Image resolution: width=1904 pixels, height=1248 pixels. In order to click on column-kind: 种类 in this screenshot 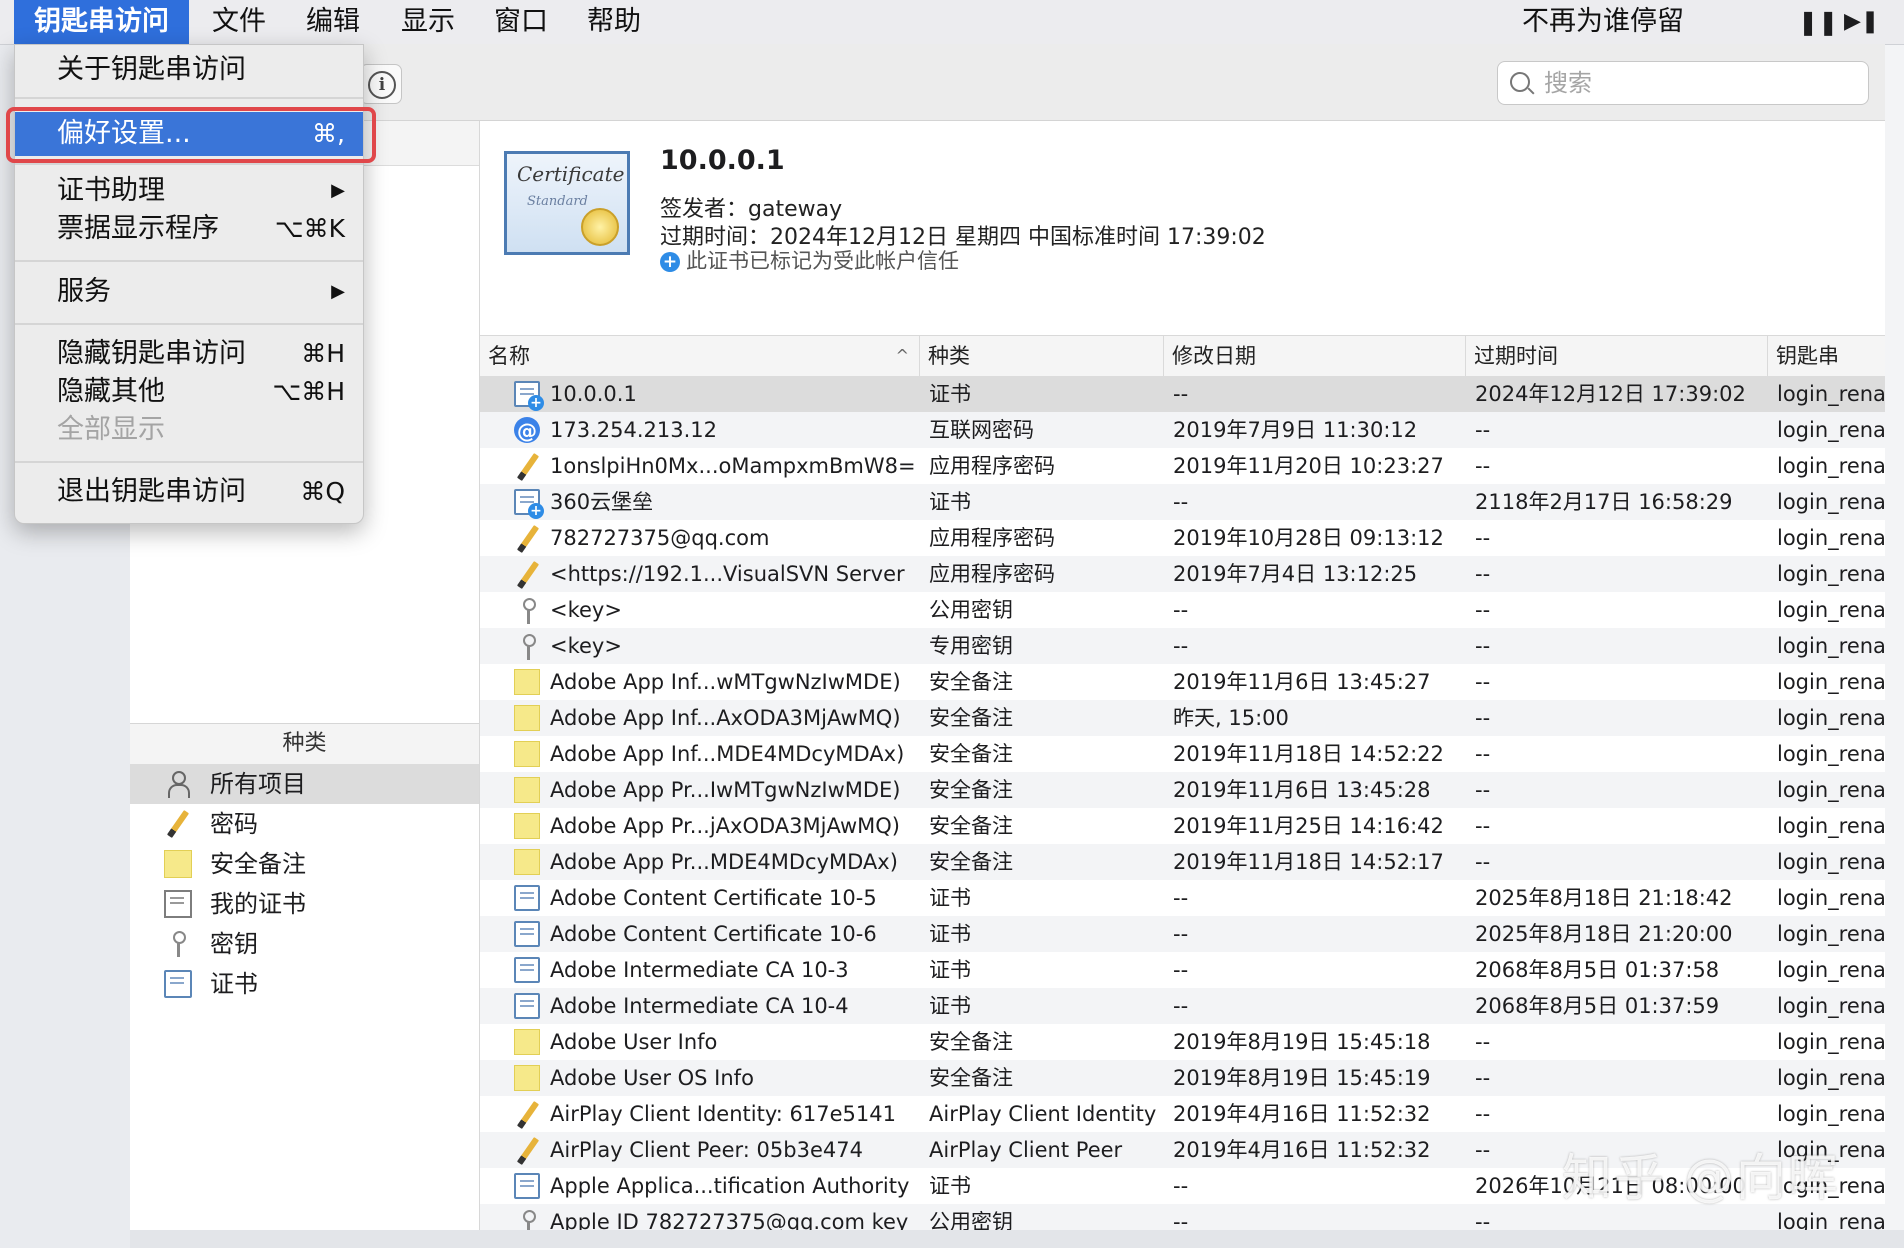, I will do `click(1042, 356)`.